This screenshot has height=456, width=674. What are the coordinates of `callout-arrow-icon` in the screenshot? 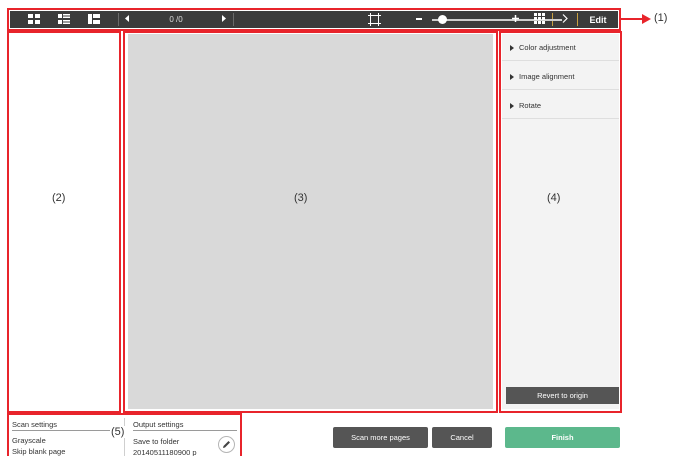 It's located at (635, 19).